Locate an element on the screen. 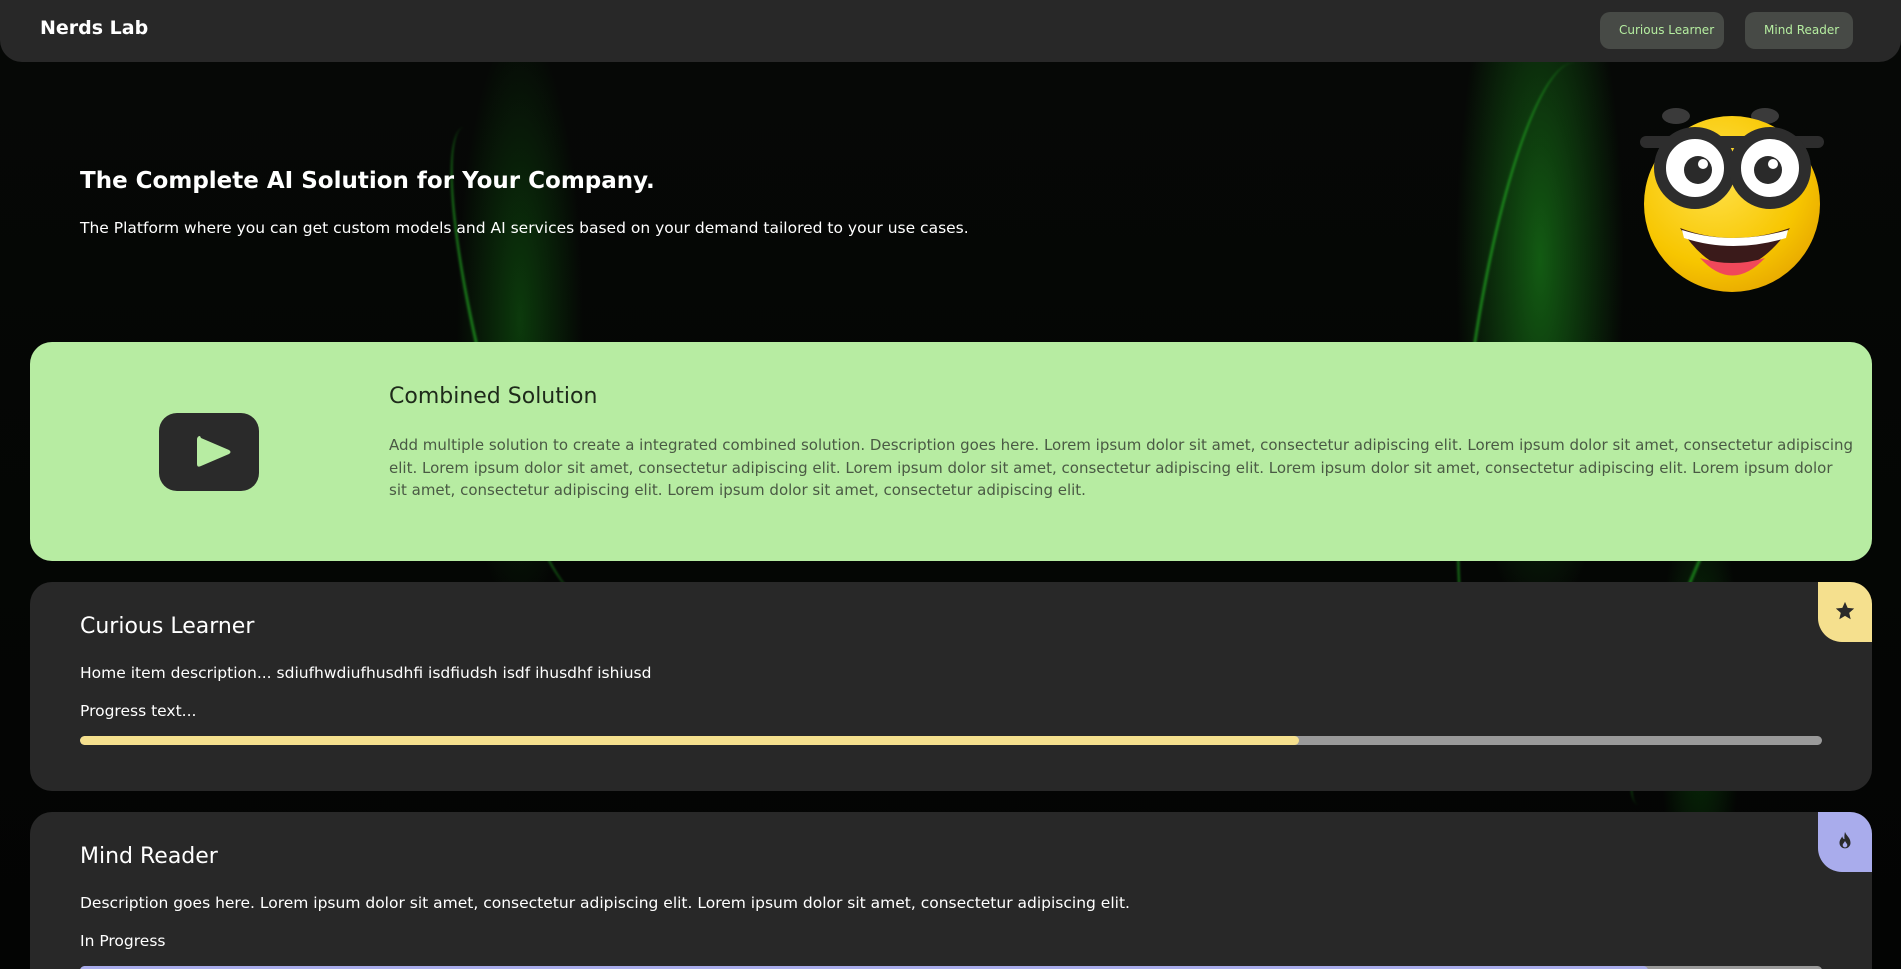  nerd-face-icon is located at coordinates (1732, 200).